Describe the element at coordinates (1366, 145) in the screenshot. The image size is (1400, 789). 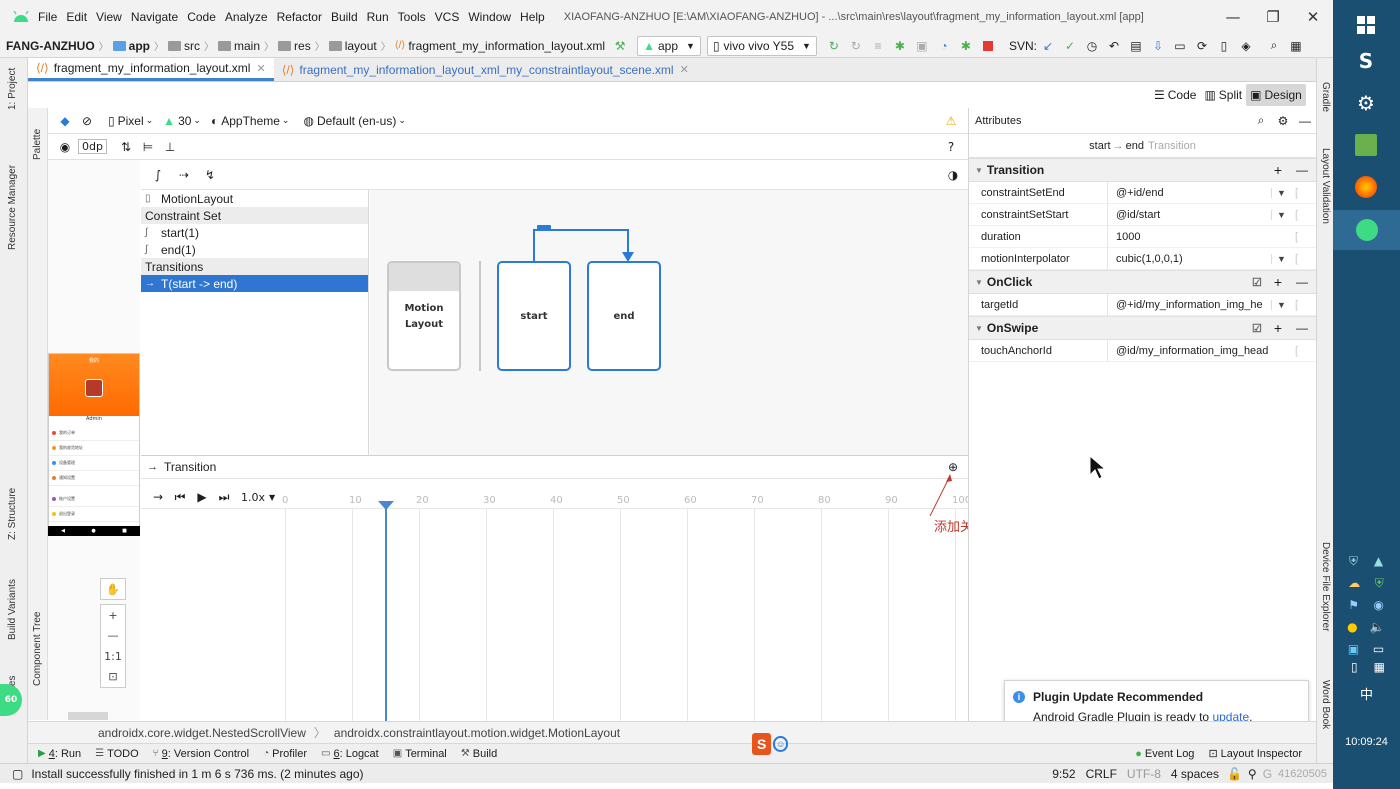
I see `notepad-app-icon` at that location.